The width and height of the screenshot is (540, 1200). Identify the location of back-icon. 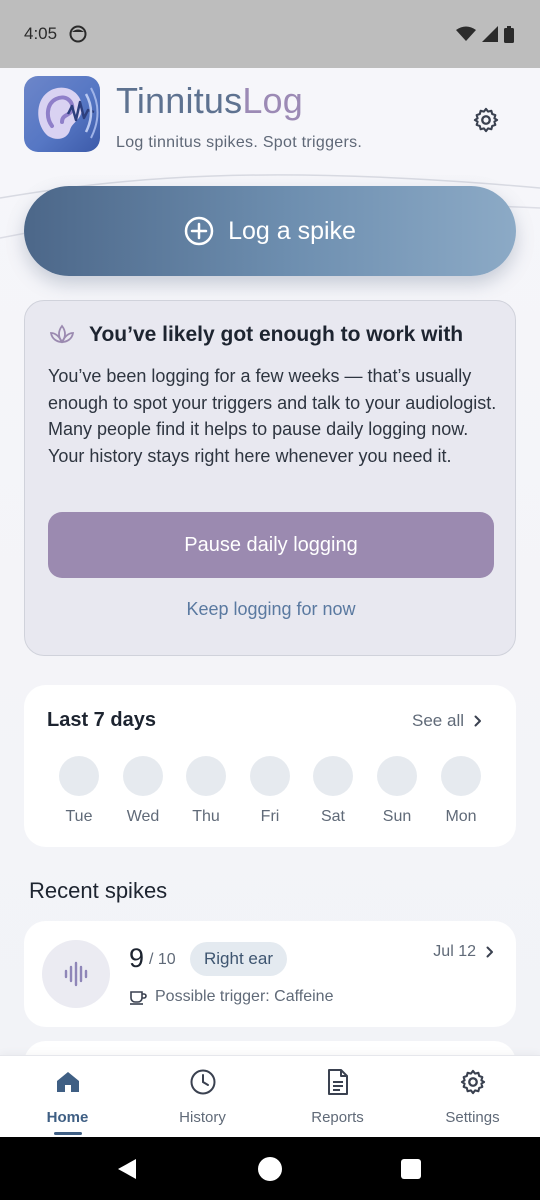
(127, 1169).